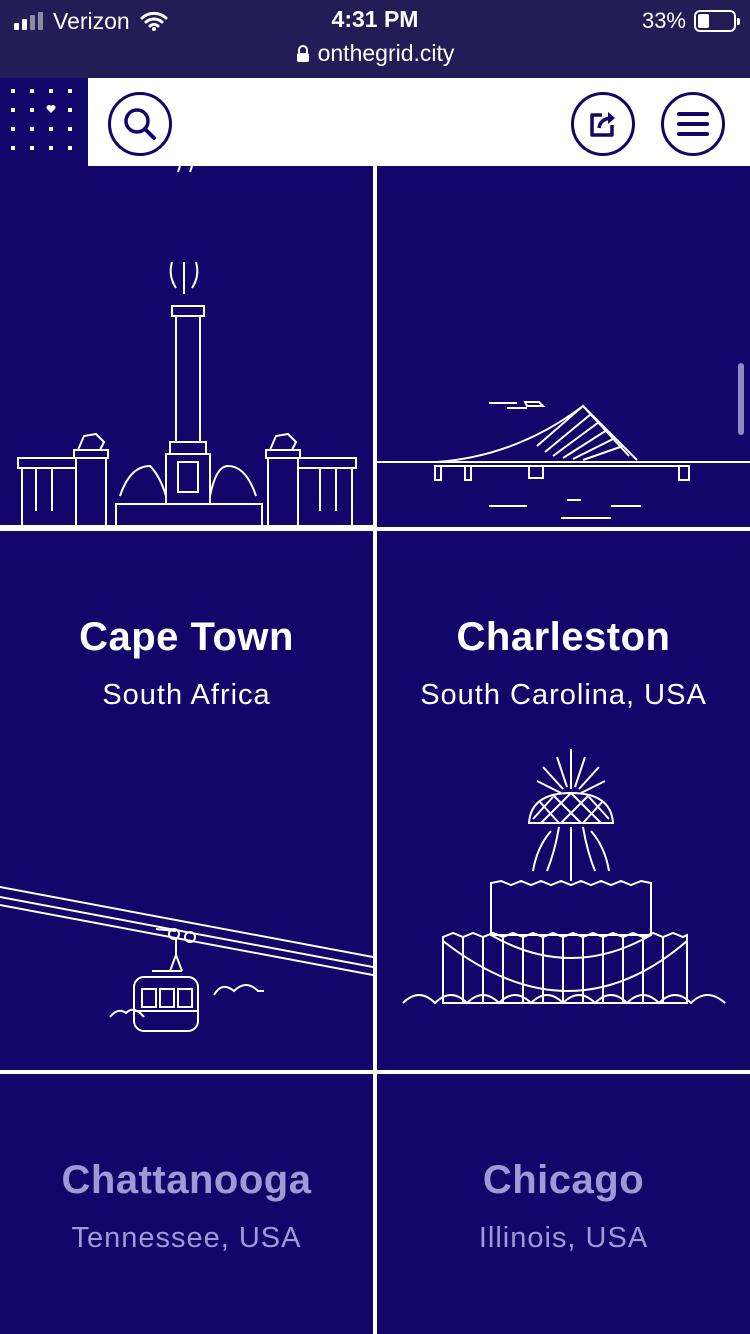 The width and height of the screenshot is (750, 1334). What do you see at coordinates (375, 122) in the screenshot?
I see `top-nav` at bounding box center [375, 122].